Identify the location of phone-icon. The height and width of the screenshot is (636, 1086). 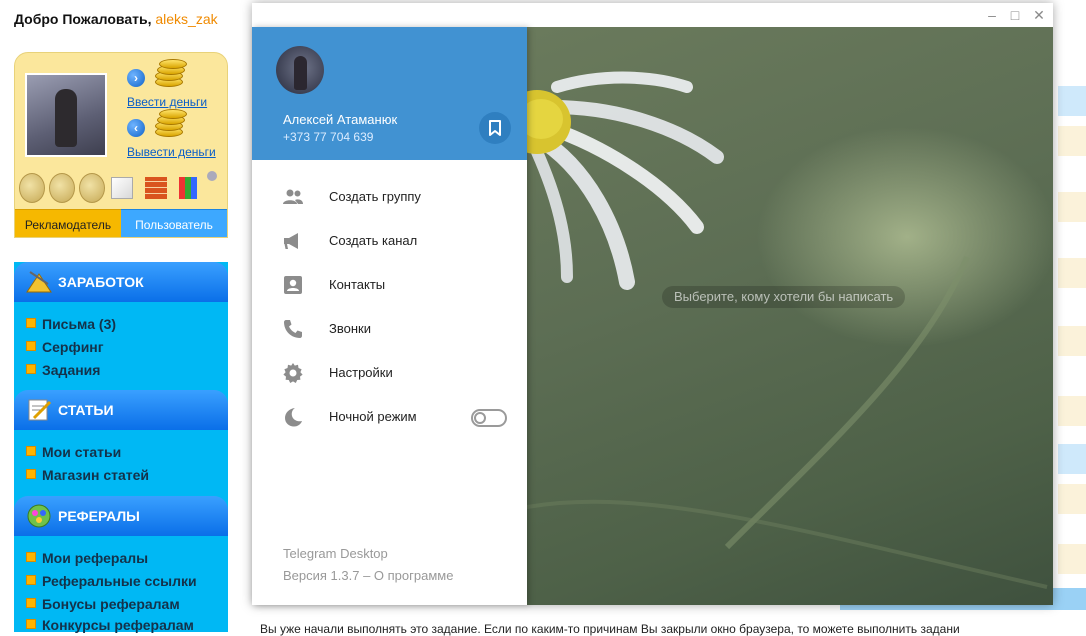
(293, 329).